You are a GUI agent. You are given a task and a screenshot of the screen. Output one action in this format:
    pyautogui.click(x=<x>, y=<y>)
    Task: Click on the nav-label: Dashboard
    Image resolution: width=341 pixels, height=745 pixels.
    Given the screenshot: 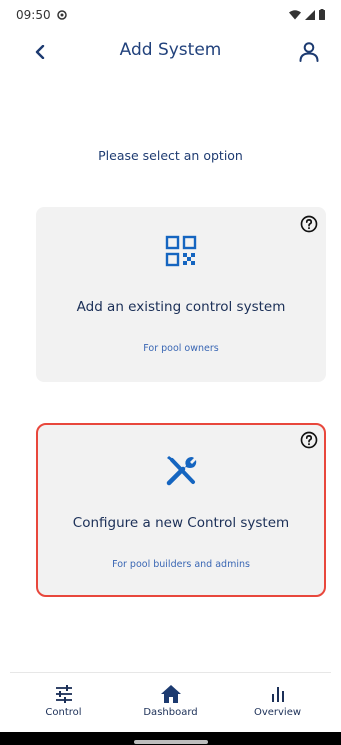 What is the action you would take?
    pyautogui.click(x=170, y=712)
    